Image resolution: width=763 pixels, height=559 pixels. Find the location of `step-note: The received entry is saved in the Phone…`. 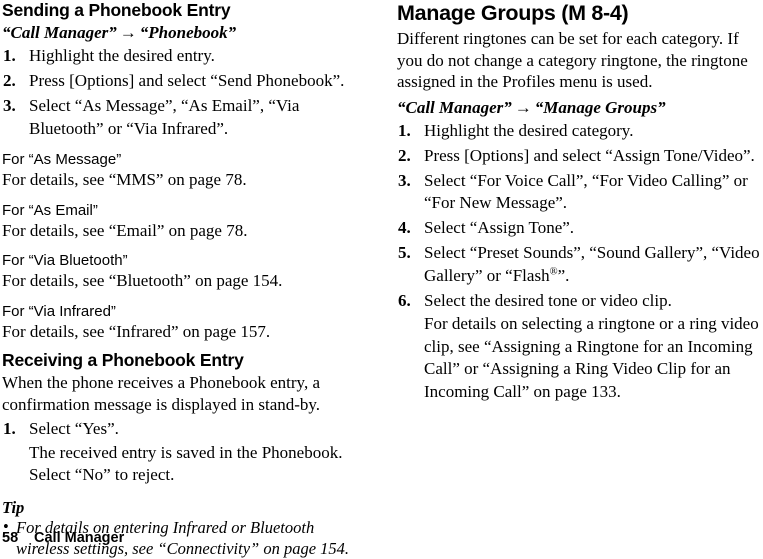

step-note: The received entry is saved in the Phone… is located at coordinates (186, 463).